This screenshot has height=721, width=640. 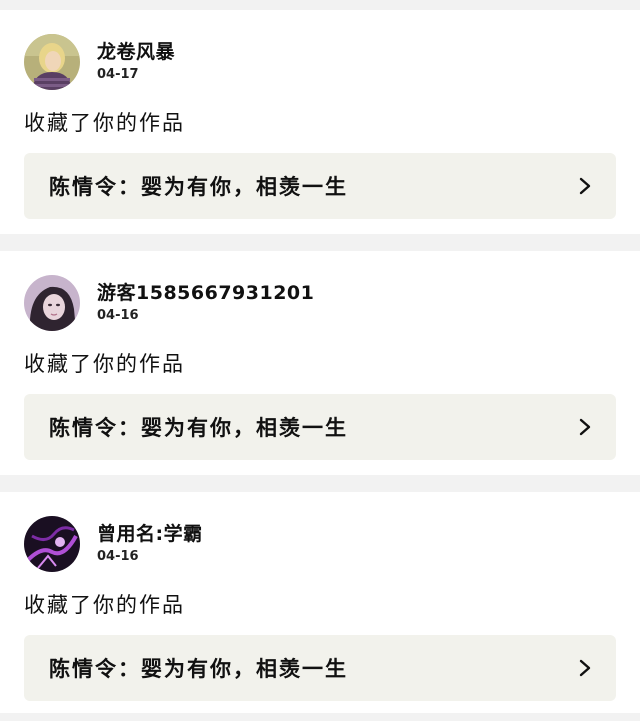 I want to click on notification-header: 曾用名:学霸 04-16, so click(x=113, y=544).